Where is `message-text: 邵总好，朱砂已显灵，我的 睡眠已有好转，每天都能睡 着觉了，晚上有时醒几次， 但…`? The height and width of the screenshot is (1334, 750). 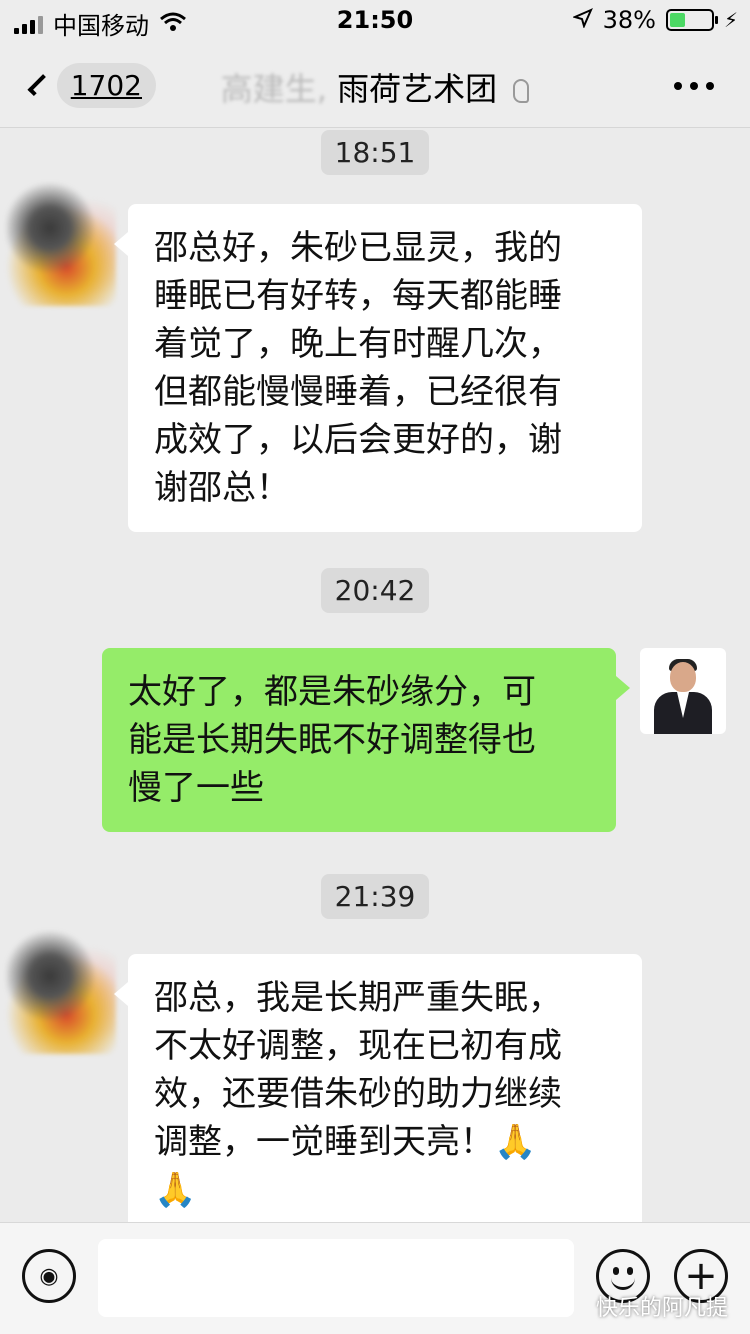 message-text: 邵总好，朱砂已显灵，我的 睡眠已有好转，每天都能睡 着觉了，晚上有时醒几次， 但… is located at coordinates (358, 368).